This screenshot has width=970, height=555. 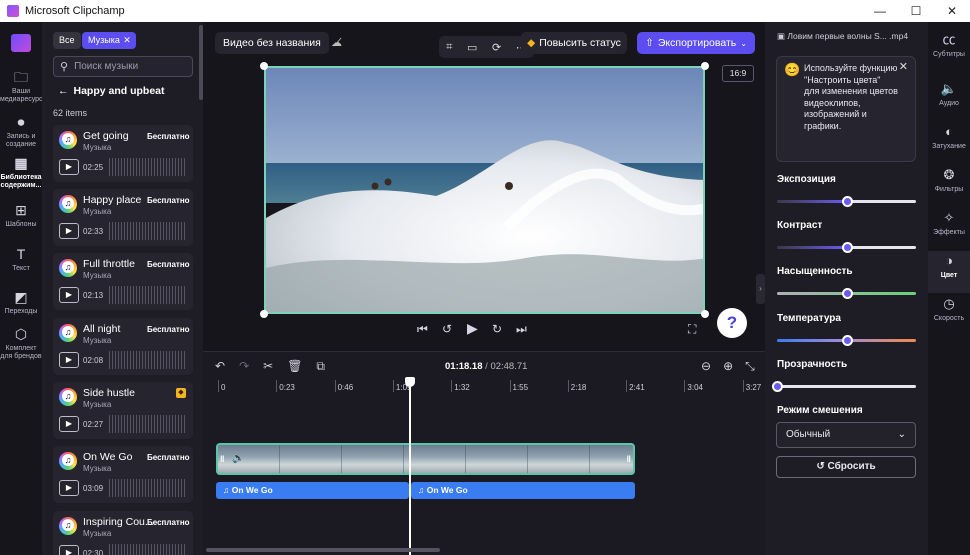 What do you see at coordinates (903, 66) in the screenshot?
I see `close-icon: ✕` at bounding box center [903, 66].